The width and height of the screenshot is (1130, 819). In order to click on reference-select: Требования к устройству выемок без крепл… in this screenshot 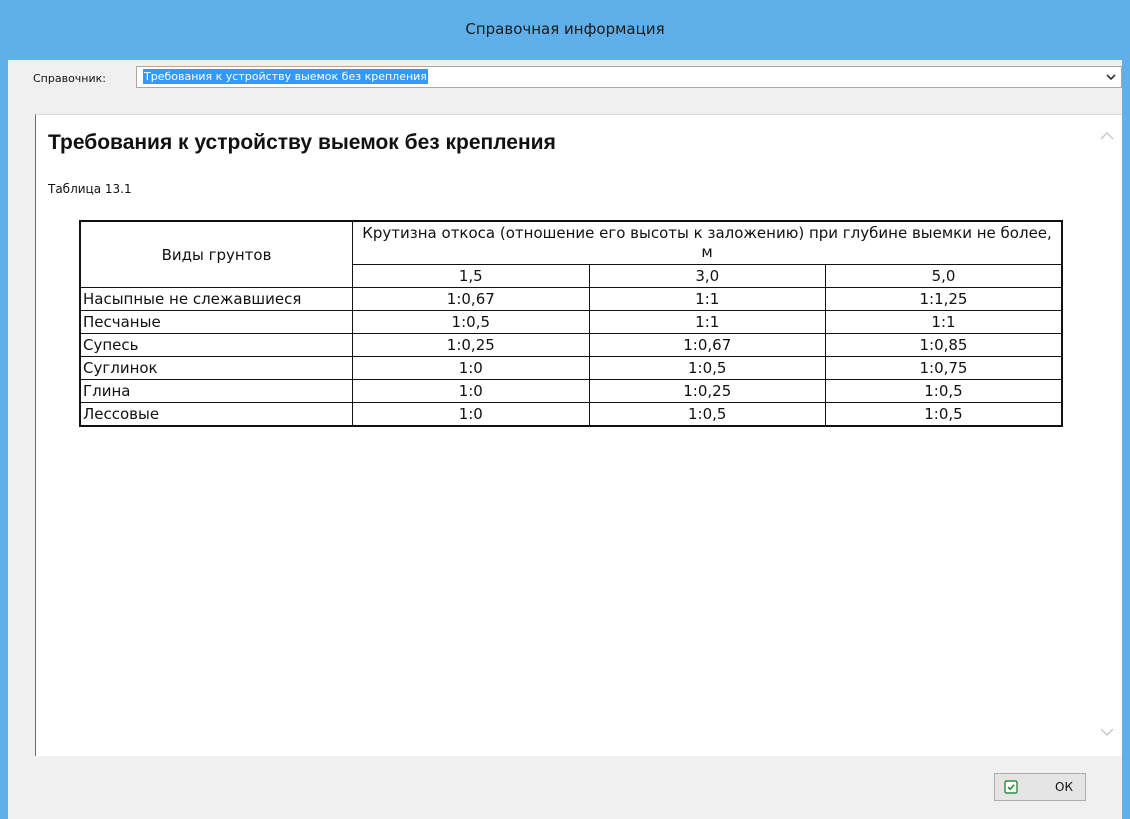, I will do `click(629, 77)`.